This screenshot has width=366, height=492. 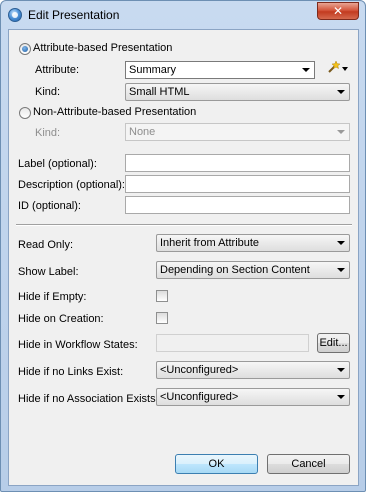 I want to click on close-button: ✕, so click(x=338, y=11).